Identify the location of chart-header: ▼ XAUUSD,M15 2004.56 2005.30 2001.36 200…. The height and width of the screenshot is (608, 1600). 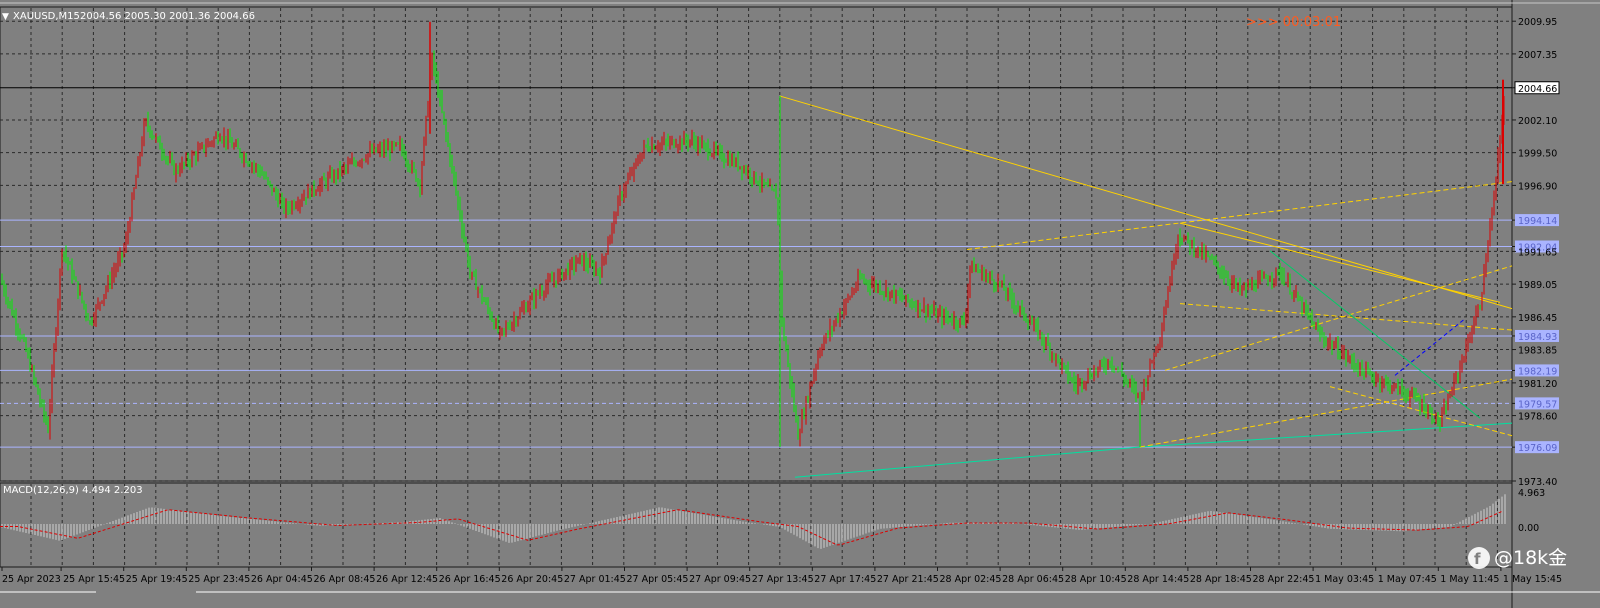
(128, 16).